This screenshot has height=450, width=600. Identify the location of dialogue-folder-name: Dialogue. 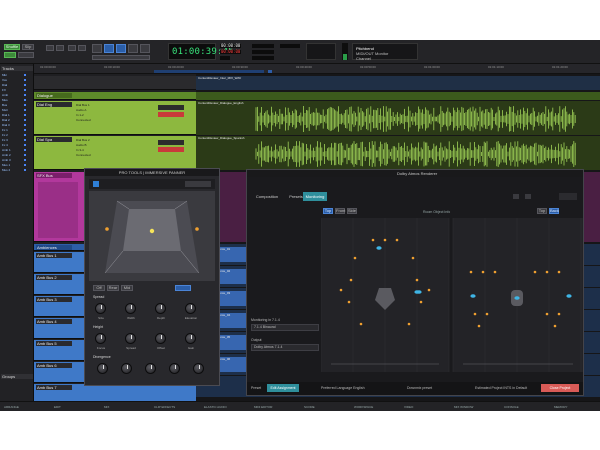
(54, 95).